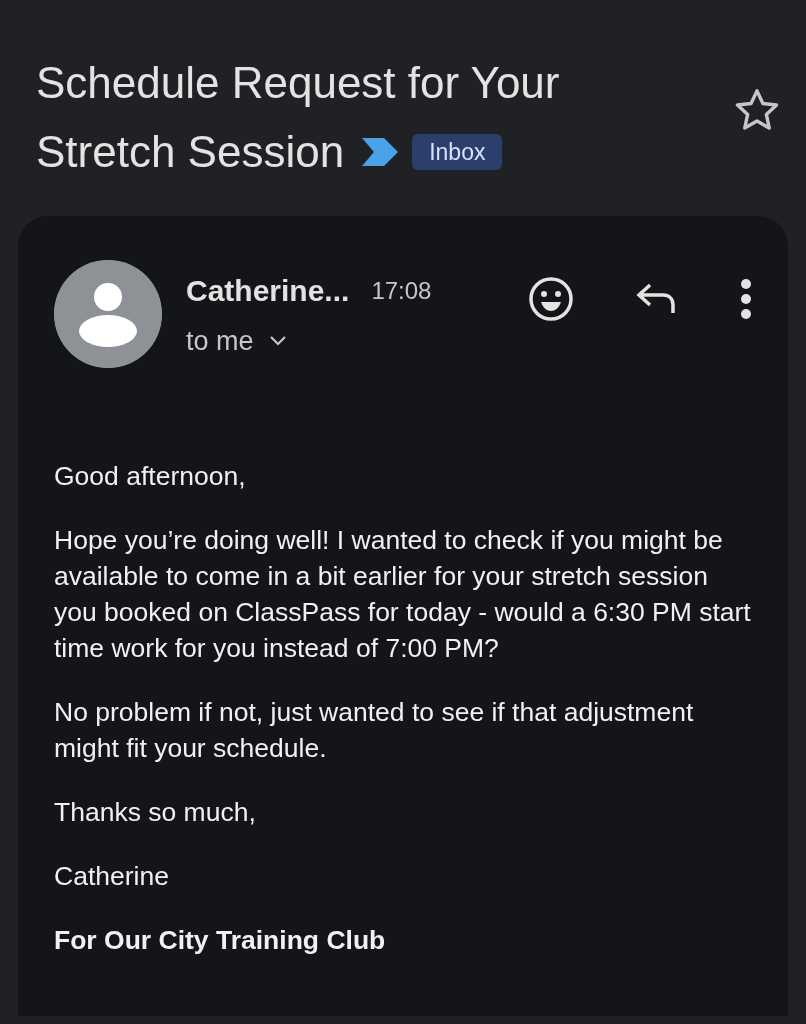 Image resolution: width=806 pixels, height=1024 pixels. What do you see at coordinates (746, 299) in the screenshot?
I see `more-options-icon` at bounding box center [746, 299].